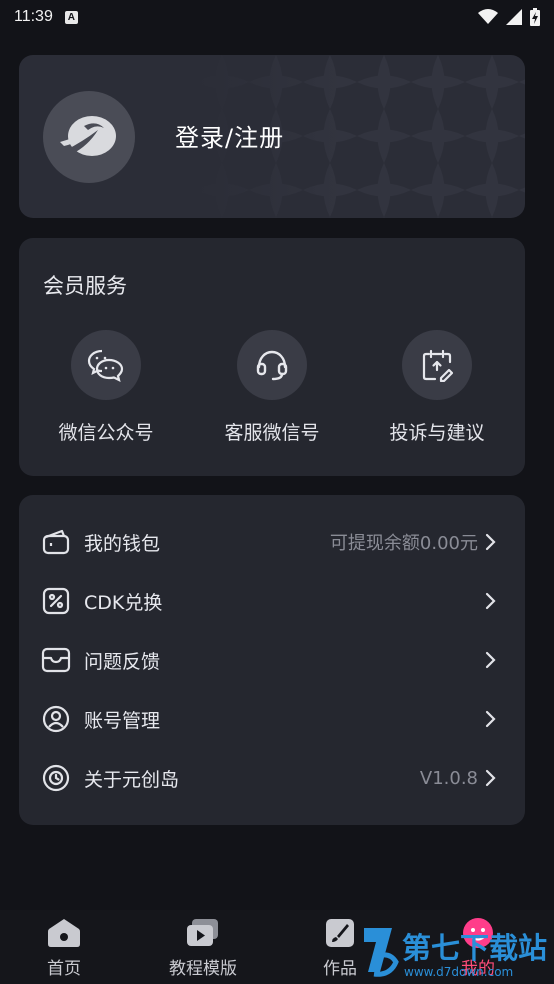 This screenshot has width=554, height=984. Describe the element at coordinates (272, 365) in the screenshot. I see `headset-icon` at that location.